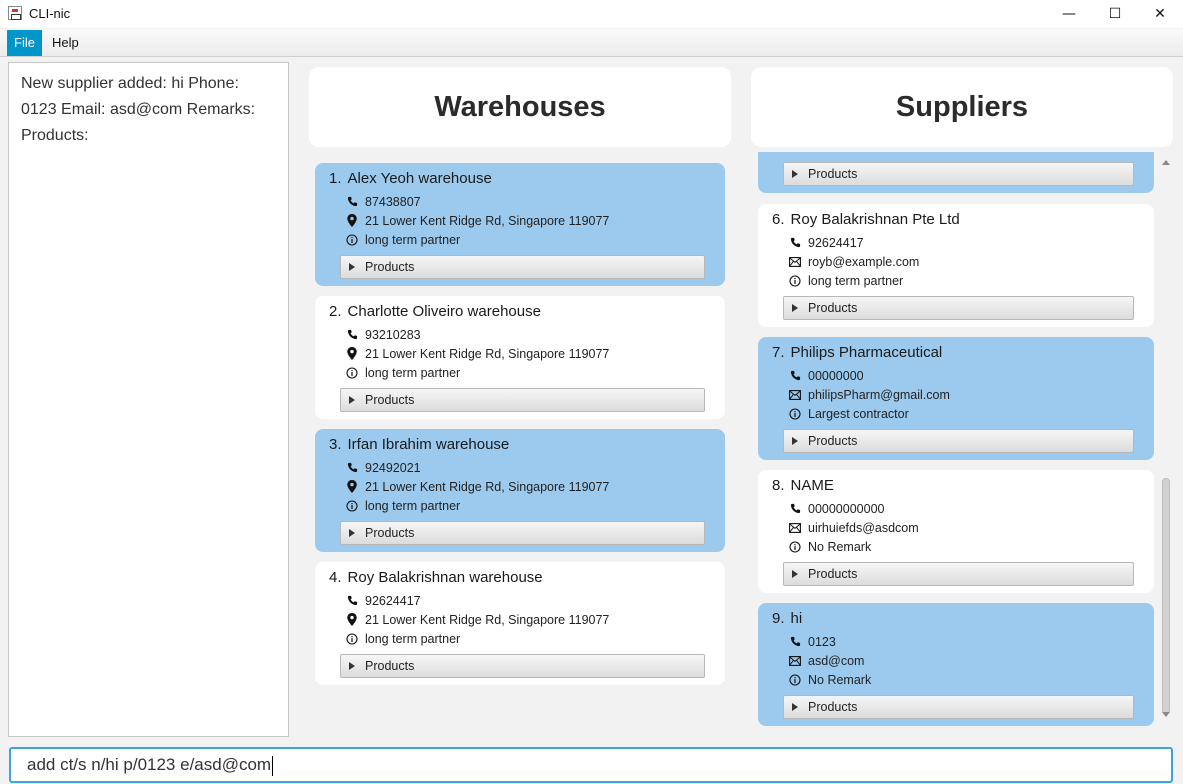  I want to click on supplier-email: philipsPharm@gmail.com, so click(869, 394).